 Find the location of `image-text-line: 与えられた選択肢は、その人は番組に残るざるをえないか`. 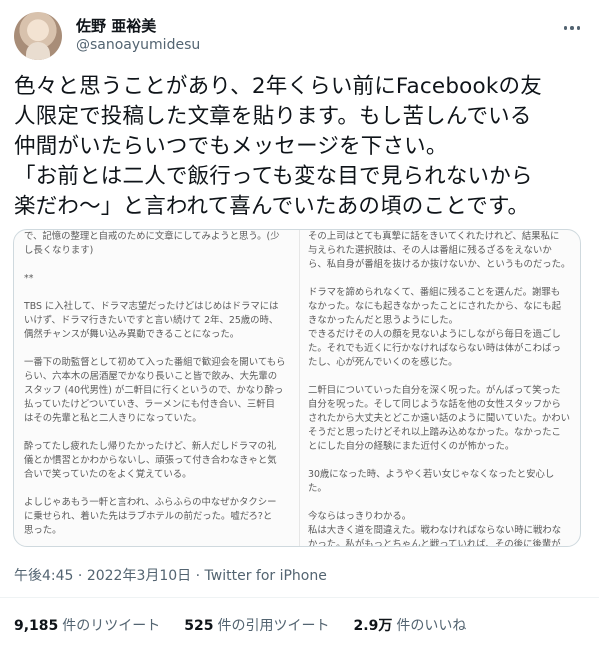

image-text-line: 与えられた選択肢は、その人は番組に残るざるをえないか is located at coordinates (430, 250).